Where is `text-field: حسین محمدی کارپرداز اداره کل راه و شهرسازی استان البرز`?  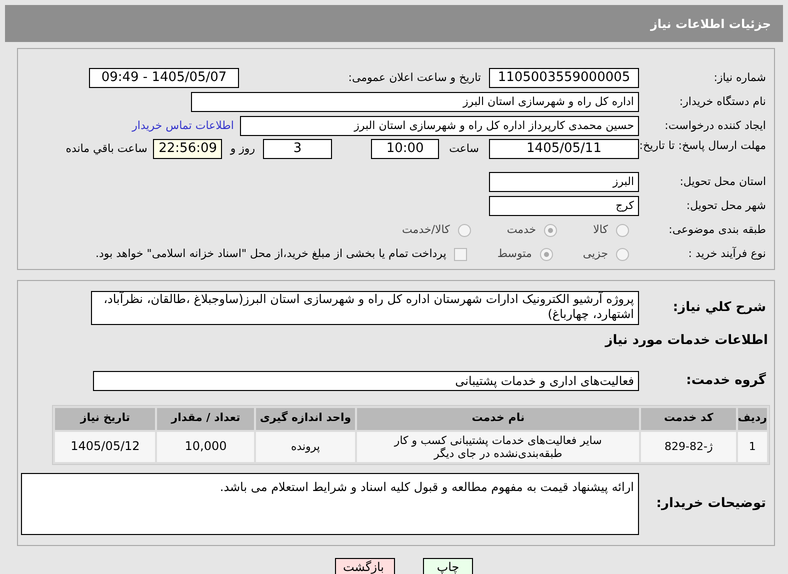 text-field: حسین محمدی کارپرداز اداره کل راه و شهرسازی استان البرز is located at coordinates (439, 126).